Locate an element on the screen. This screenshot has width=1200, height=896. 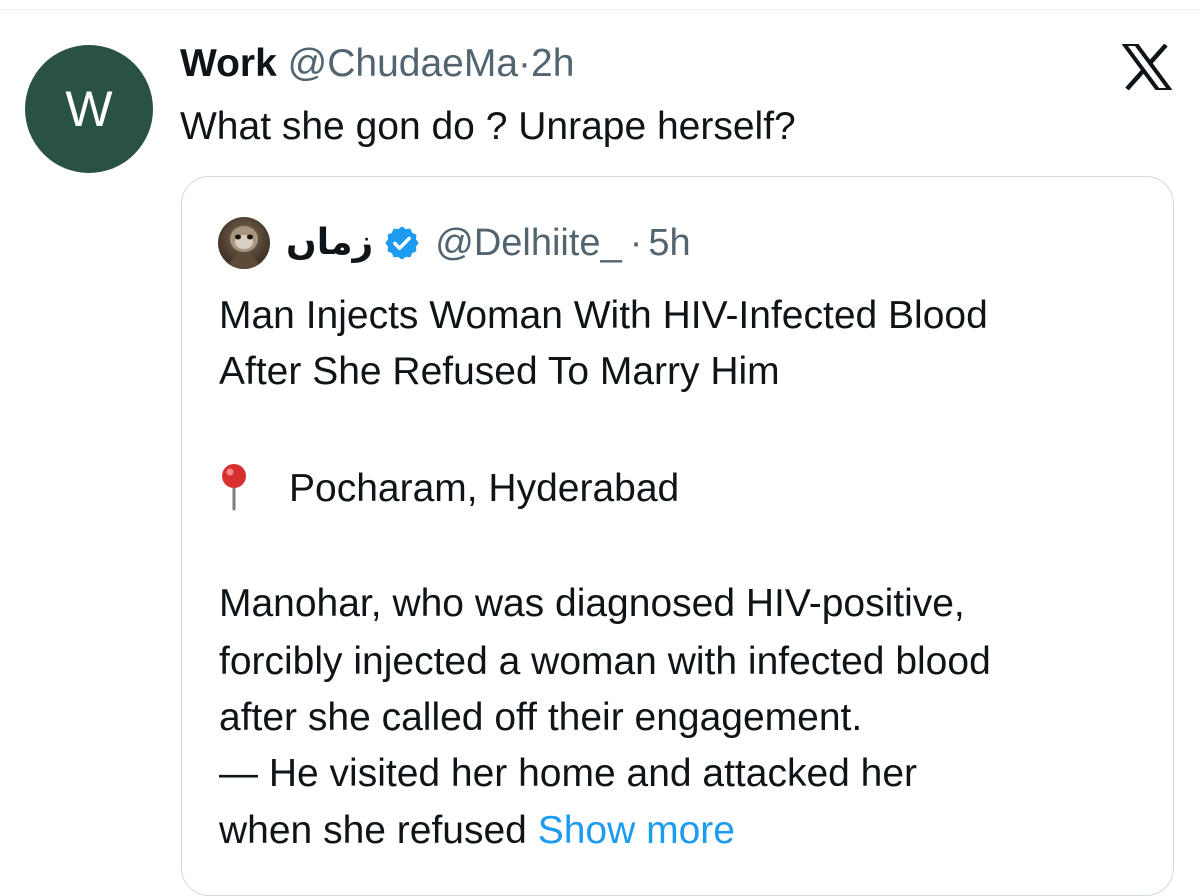
quoted-header: زماں @Delhiite_ · 5h is located at coordinates (488, 243).